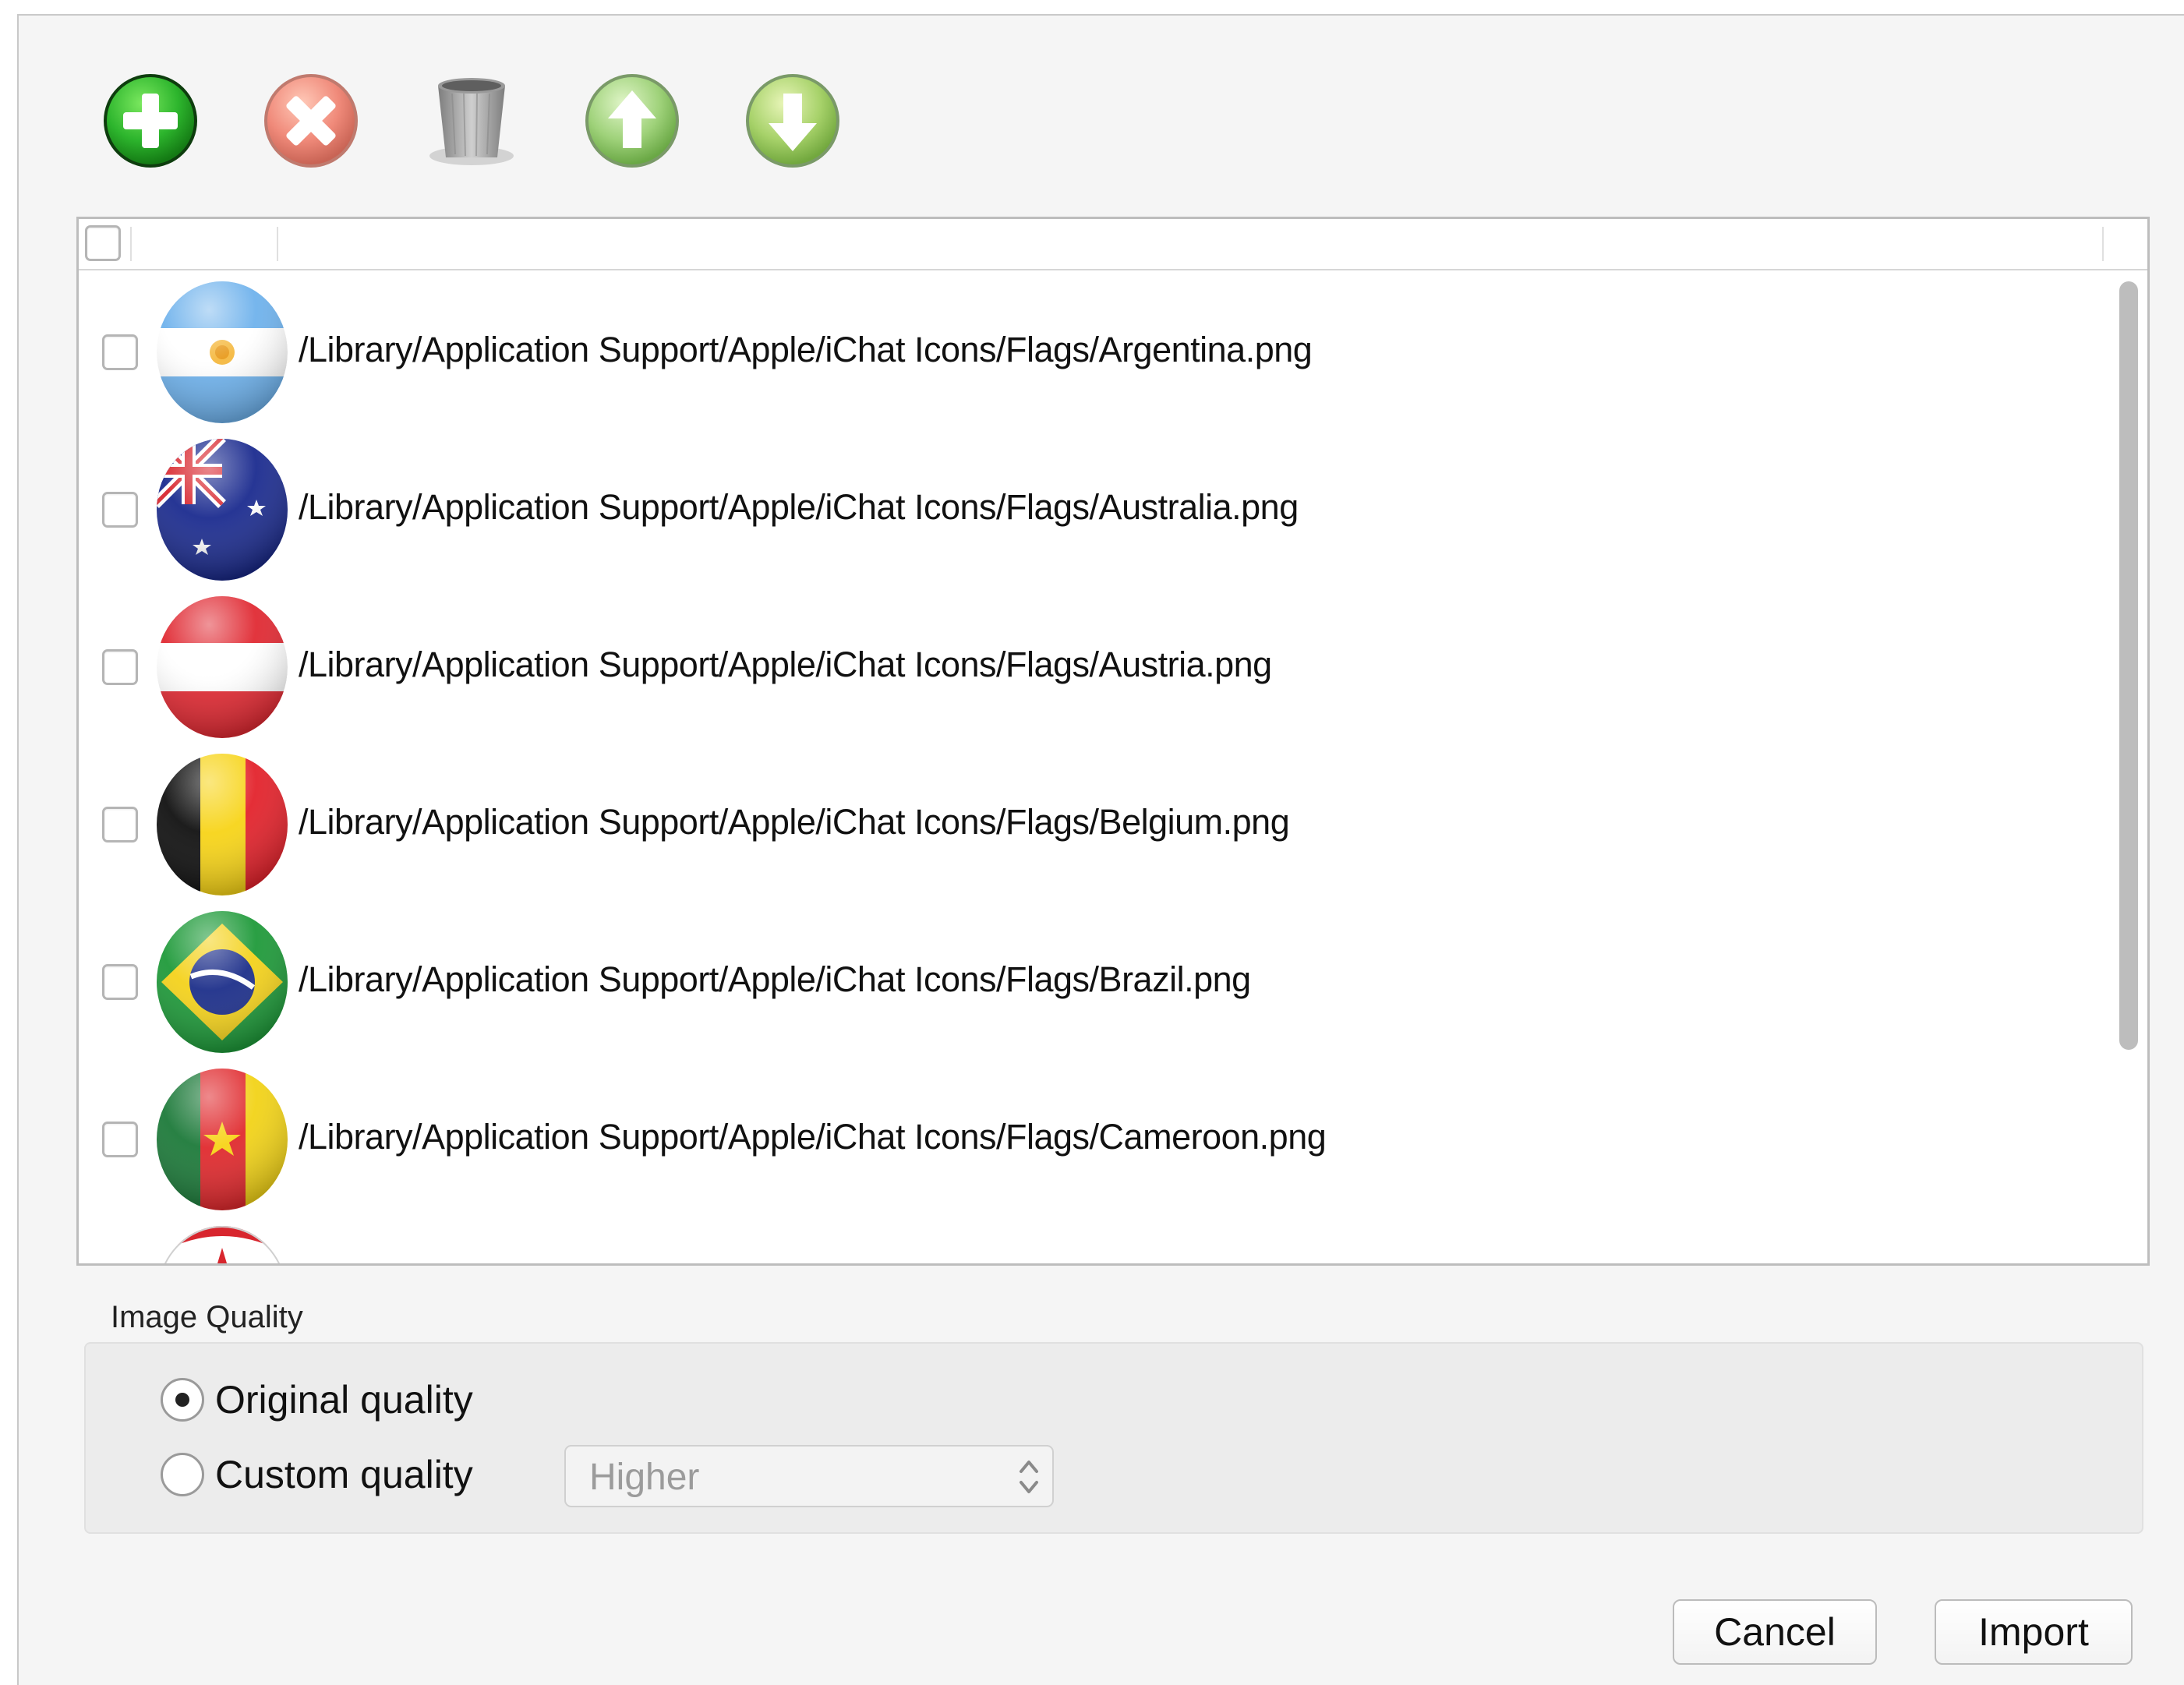 The image size is (2184, 1685). Describe the element at coordinates (222, 667) in the screenshot. I see `austria-flag-icon` at that location.